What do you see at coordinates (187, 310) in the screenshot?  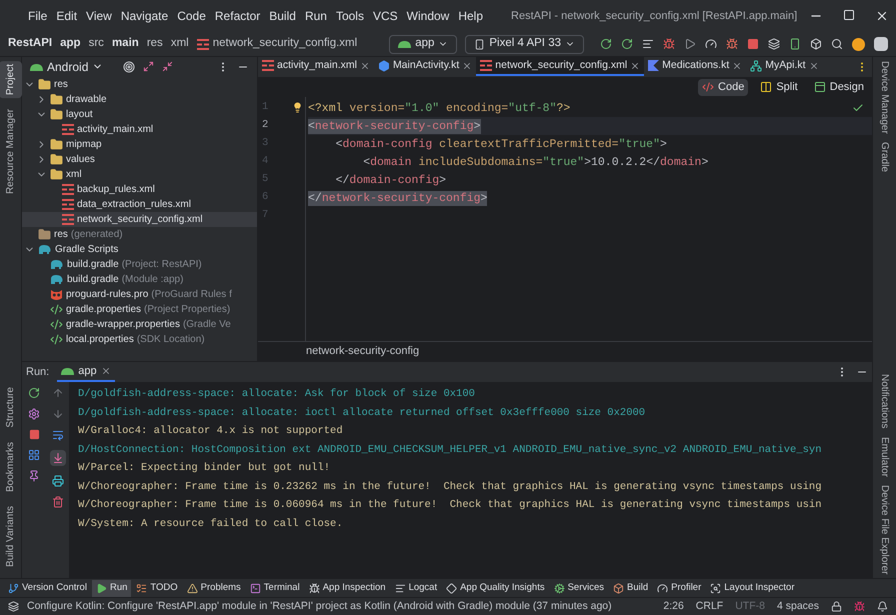 I see `tree-item-note: (Project Properties)` at bounding box center [187, 310].